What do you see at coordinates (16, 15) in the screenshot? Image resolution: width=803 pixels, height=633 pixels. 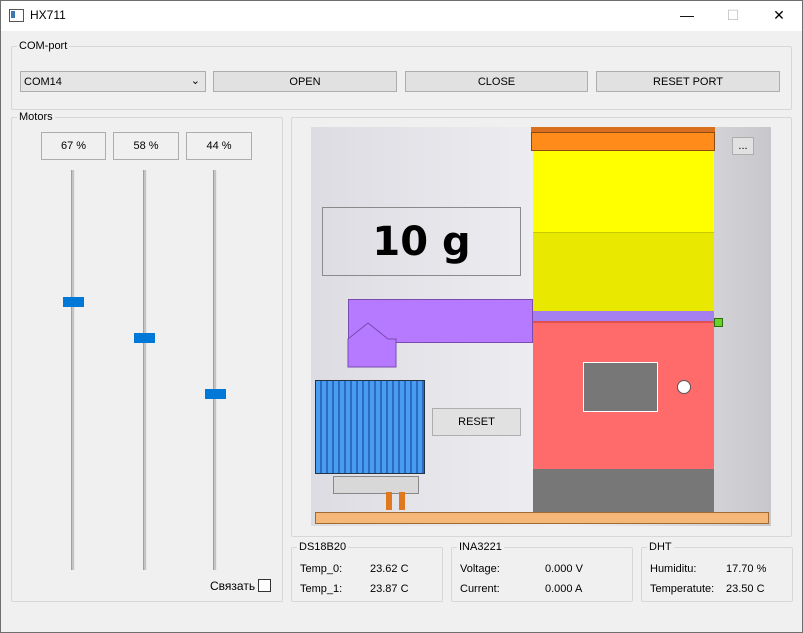 I see `app-icon` at bounding box center [16, 15].